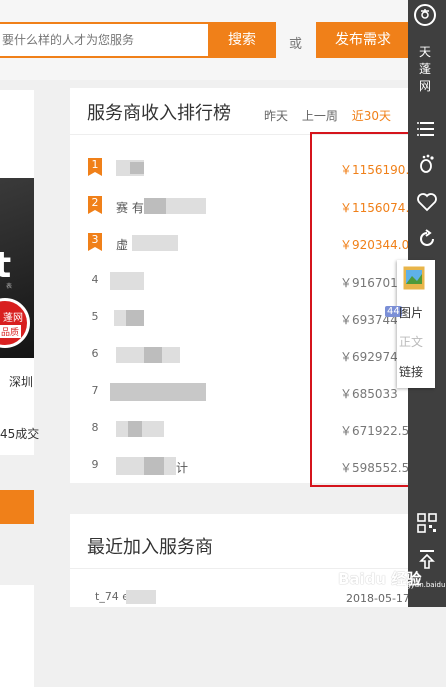 Image resolution: width=446 pixels, height=687 pixels. I want to click on promo-subtext: 表, so click(9, 286).